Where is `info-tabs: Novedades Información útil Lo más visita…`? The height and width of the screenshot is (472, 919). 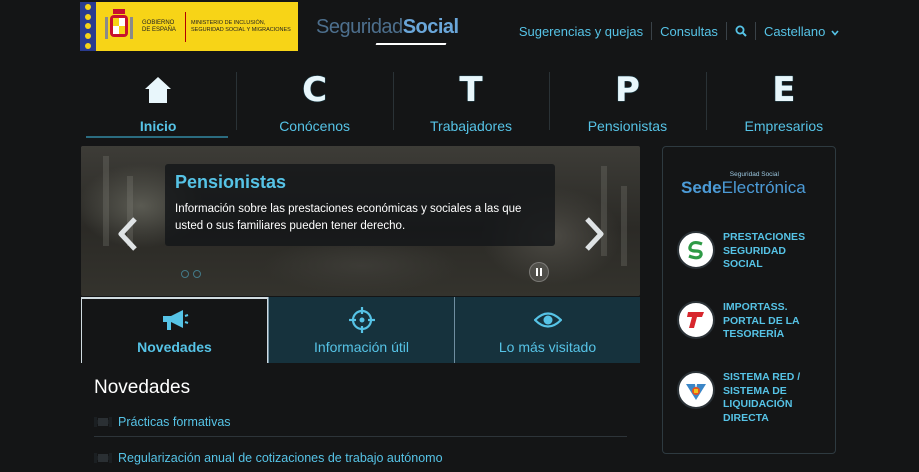 info-tabs: Novedades Información útil Lo más visita… is located at coordinates (360, 330).